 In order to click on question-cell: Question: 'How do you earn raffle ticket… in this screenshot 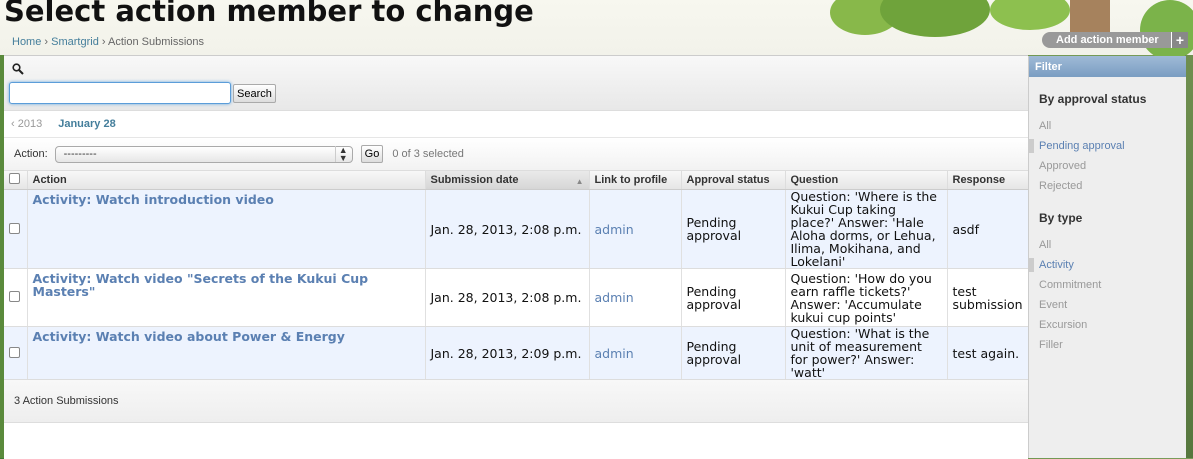, I will do `click(866, 297)`.